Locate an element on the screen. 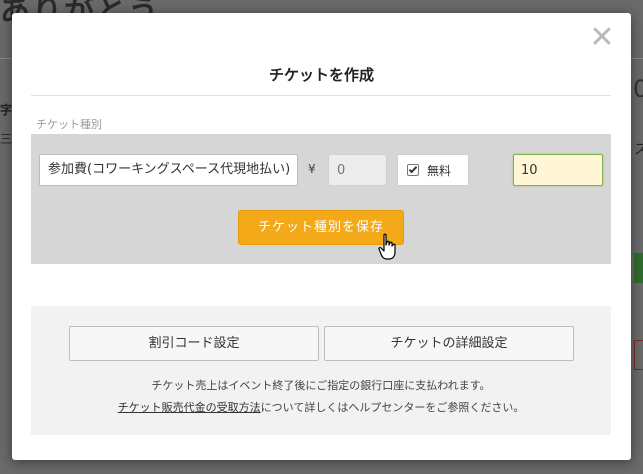 The height and width of the screenshot is (474, 643). check-icon is located at coordinates (413, 169).